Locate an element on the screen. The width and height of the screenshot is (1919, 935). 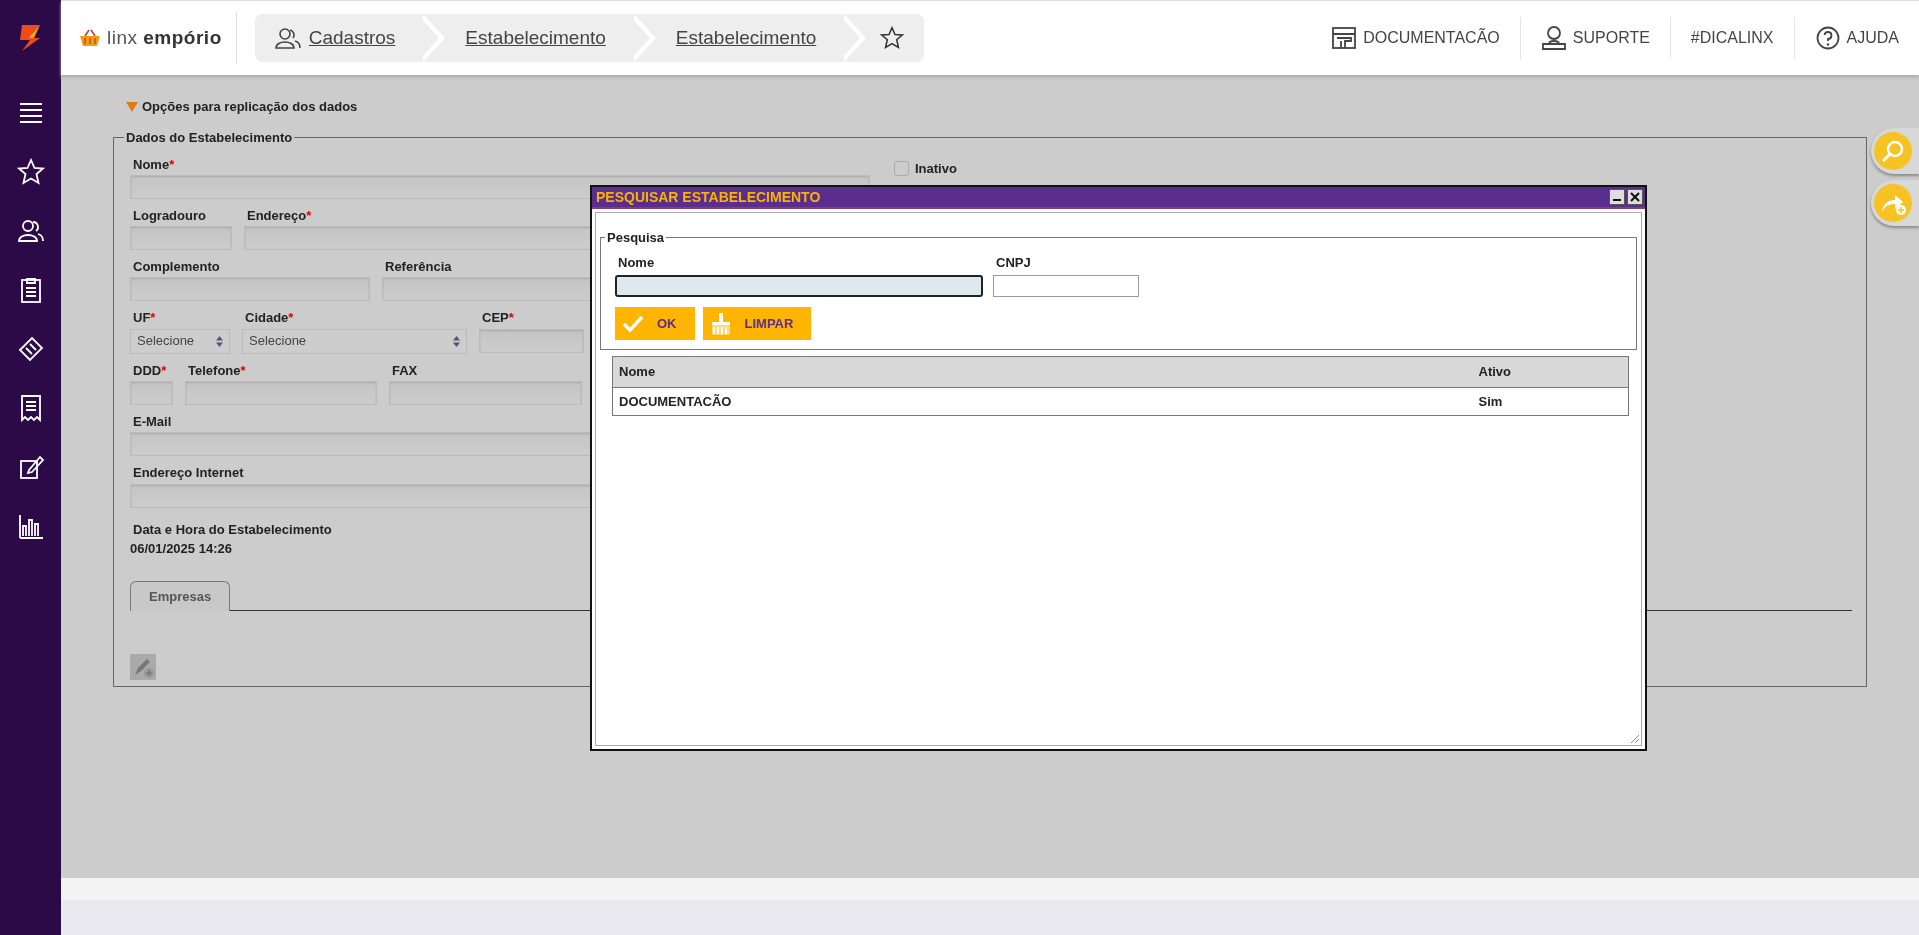
edit-add-icon is located at coordinates (143, 667).